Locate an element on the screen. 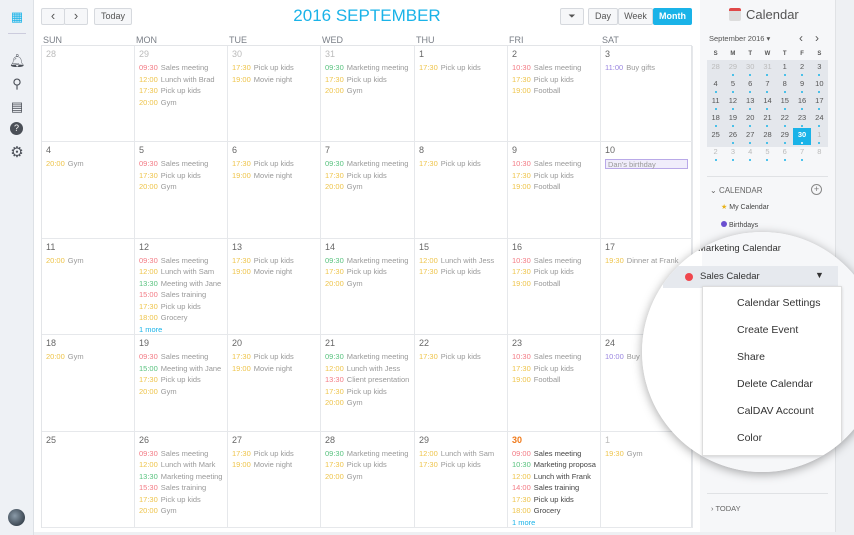 Image resolution: width=854 pixels, height=535 pixels. mini-day: 31 is located at coordinates (767, 68).